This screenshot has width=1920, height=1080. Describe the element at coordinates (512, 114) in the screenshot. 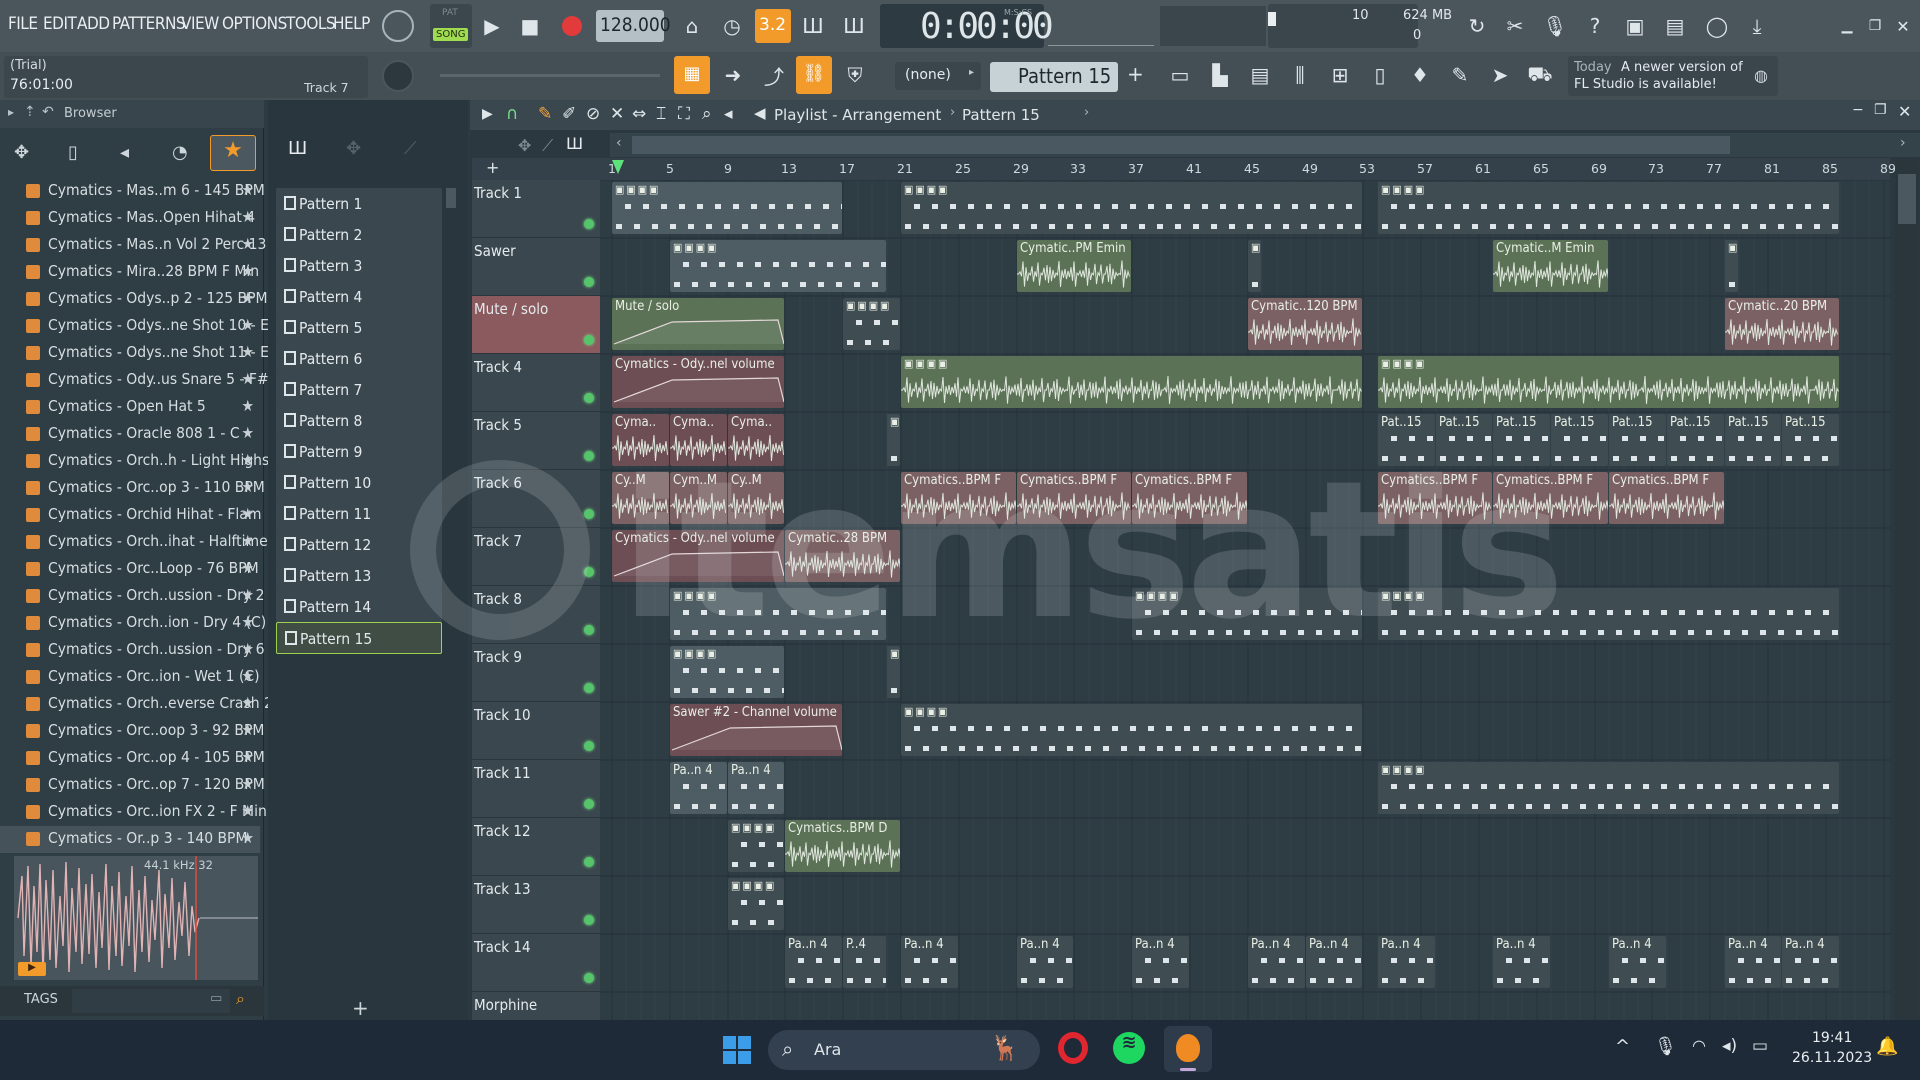

I see `magnet-icon: ∩` at that location.